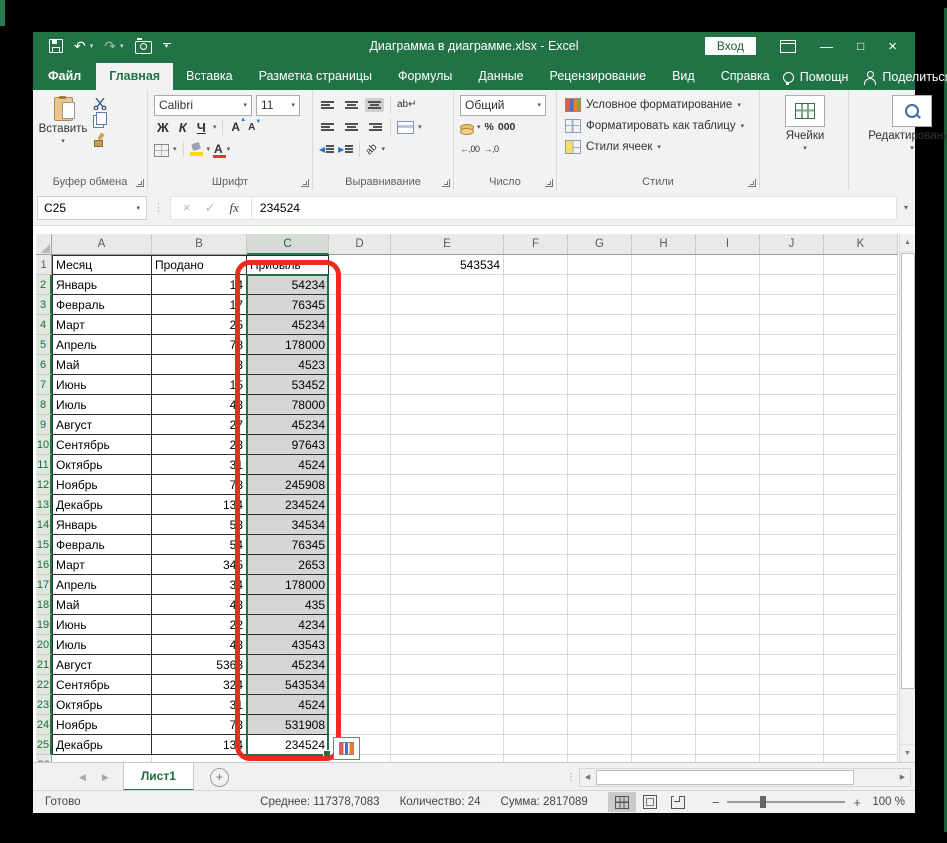  What do you see at coordinates (253, 126) in the screenshot?
I see `decrease-font-button: А ▼` at bounding box center [253, 126].